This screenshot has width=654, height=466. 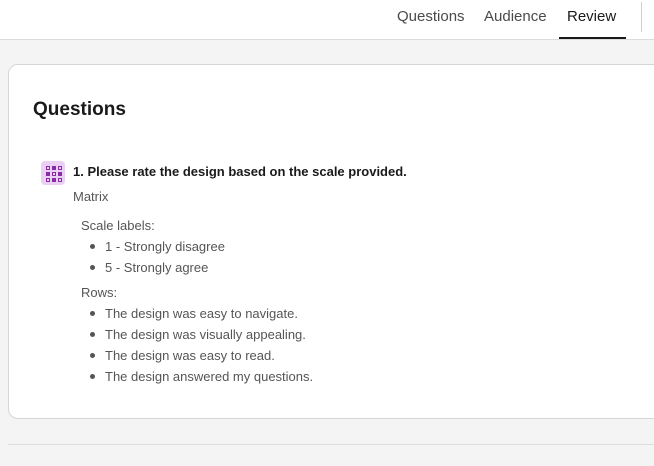 What do you see at coordinates (91, 196) in the screenshot?
I see `question-type: Matrix` at bounding box center [91, 196].